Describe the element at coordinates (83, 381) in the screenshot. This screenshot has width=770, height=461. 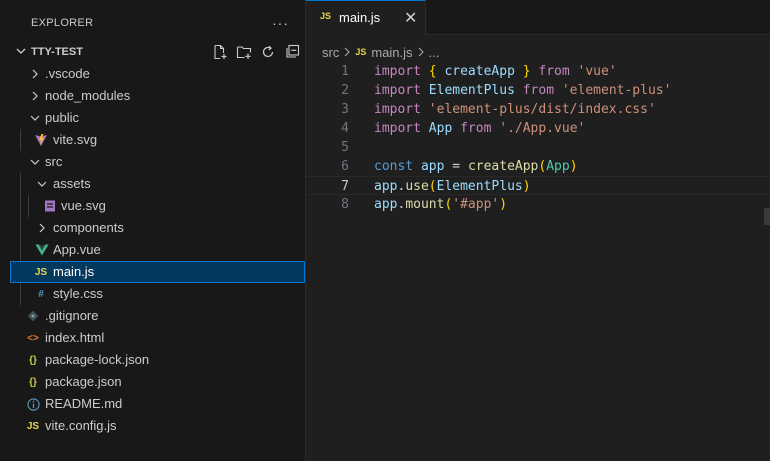
I see `tree-item-label: package.json` at that location.